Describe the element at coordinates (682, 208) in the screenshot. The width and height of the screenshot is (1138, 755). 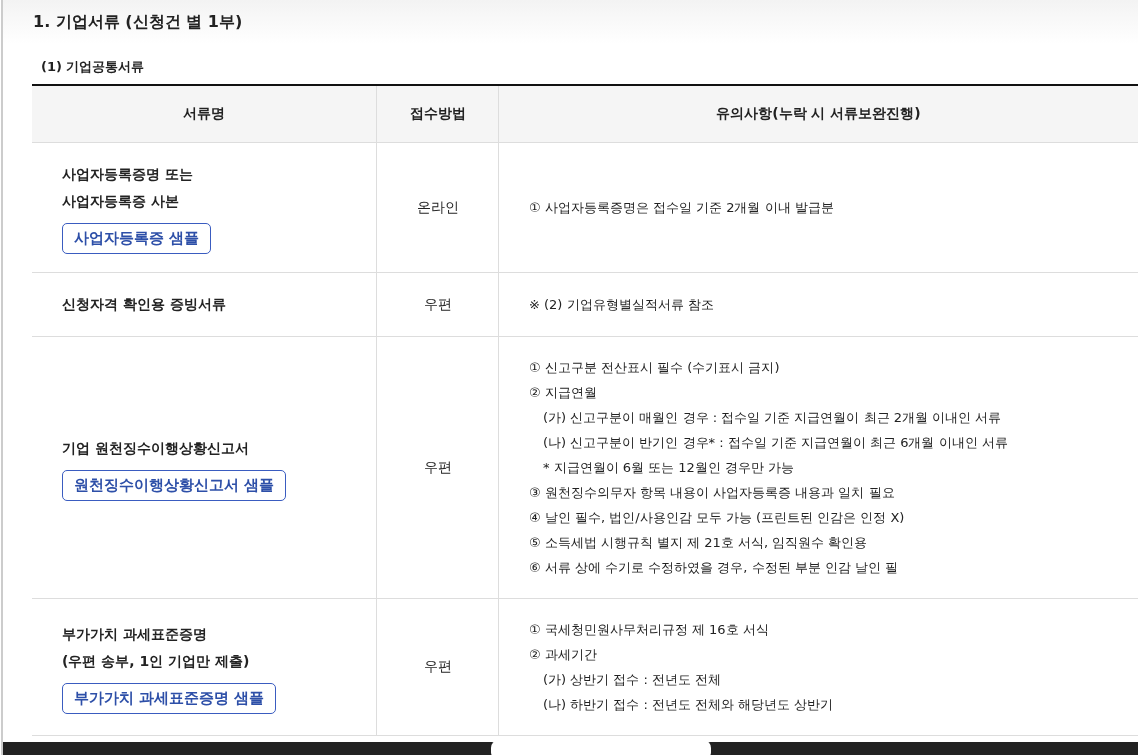
I see `note-line: ① 사업자등록증명은 접수일 기준 2개월 이내 발급분` at that location.